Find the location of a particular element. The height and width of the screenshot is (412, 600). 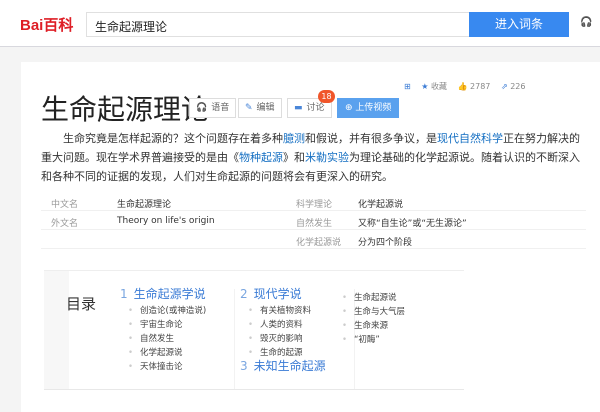

search-input: 生命起源理论 is located at coordinates (277, 24).